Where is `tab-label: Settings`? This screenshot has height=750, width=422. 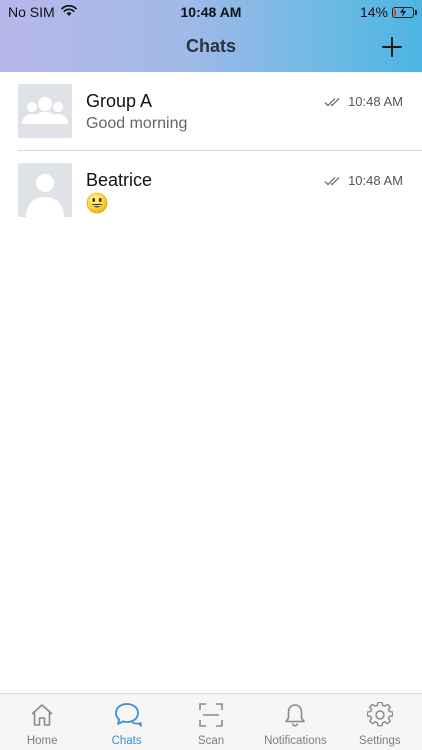
tab-label: Settings is located at coordinates (380, 741).